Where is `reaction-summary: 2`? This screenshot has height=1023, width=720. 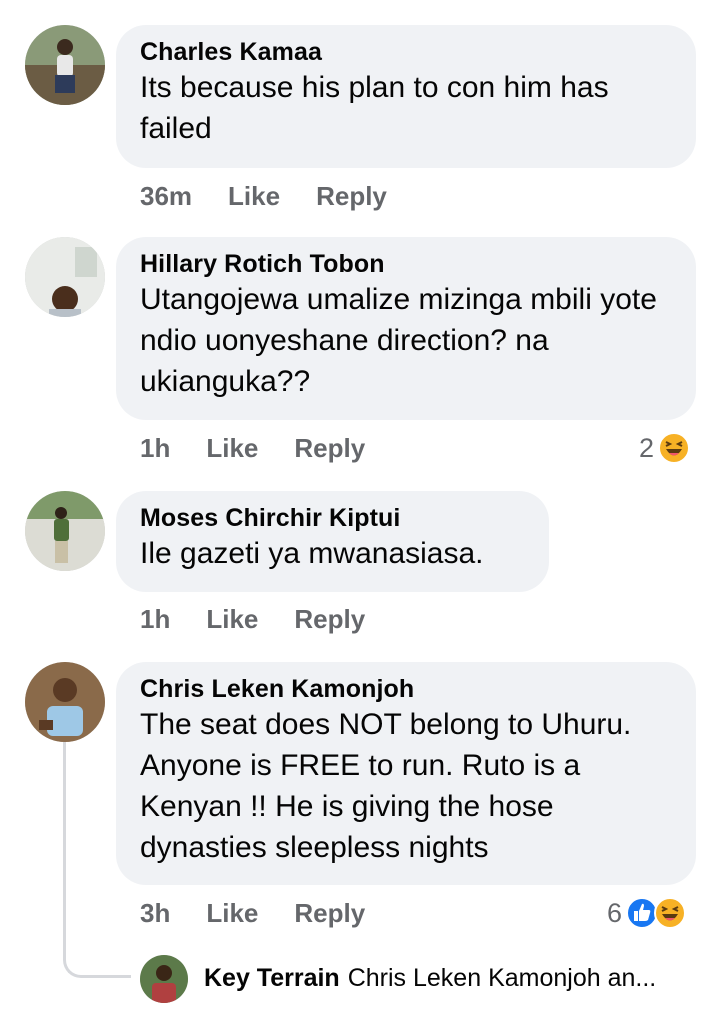
reaction-summary: 2 is located at coordinates (665, 448).